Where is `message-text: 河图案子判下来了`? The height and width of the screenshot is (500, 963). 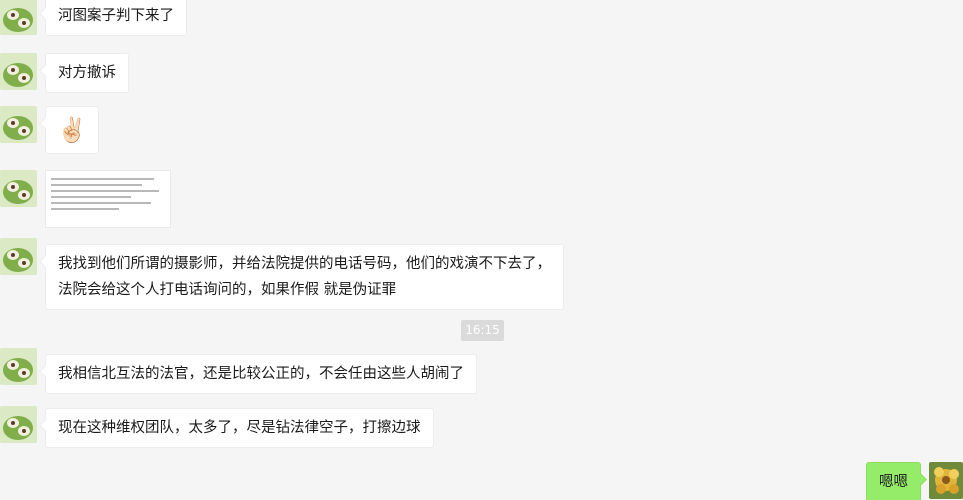
message-text: 河图案子判下来了 is located at coordinates (116, 16).